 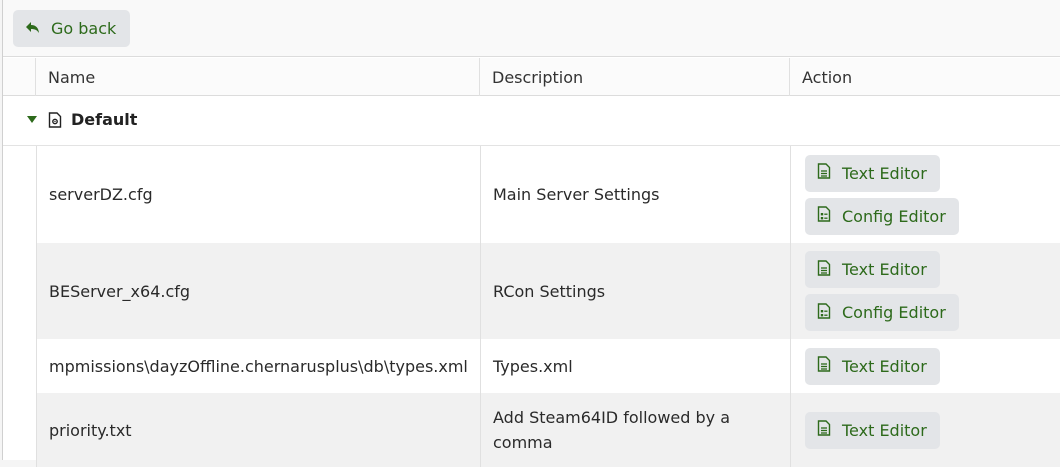 I want to click on file-description: Main Server Settings, so click(x=636, y=194).